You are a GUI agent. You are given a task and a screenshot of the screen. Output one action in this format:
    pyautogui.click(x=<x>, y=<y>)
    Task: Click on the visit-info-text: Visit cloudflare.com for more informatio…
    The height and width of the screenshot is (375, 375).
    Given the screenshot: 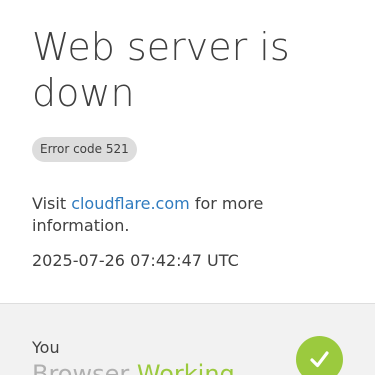 What is the action you would take?
    pyautogui.click(x=182, y=215)
    